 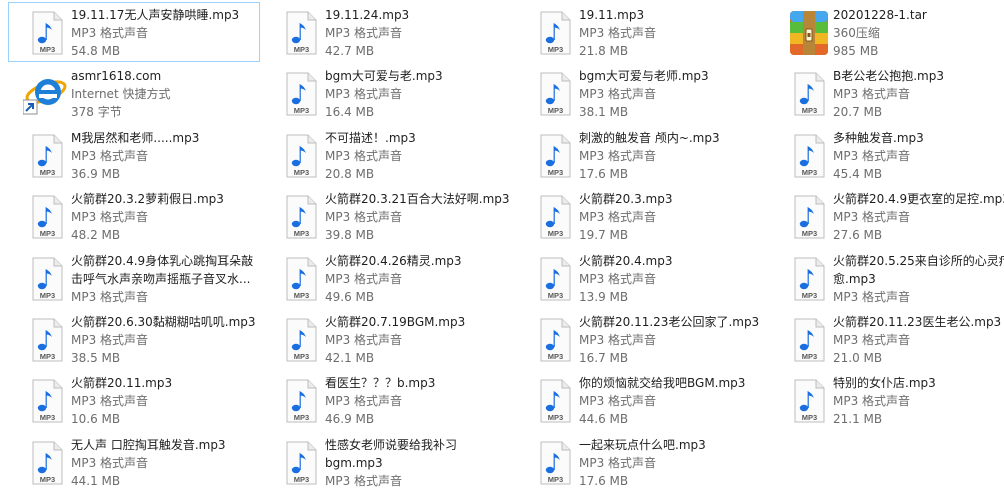 I want to click on file-name: 火箭群20.11.mp3, so click(x=122, y=383).